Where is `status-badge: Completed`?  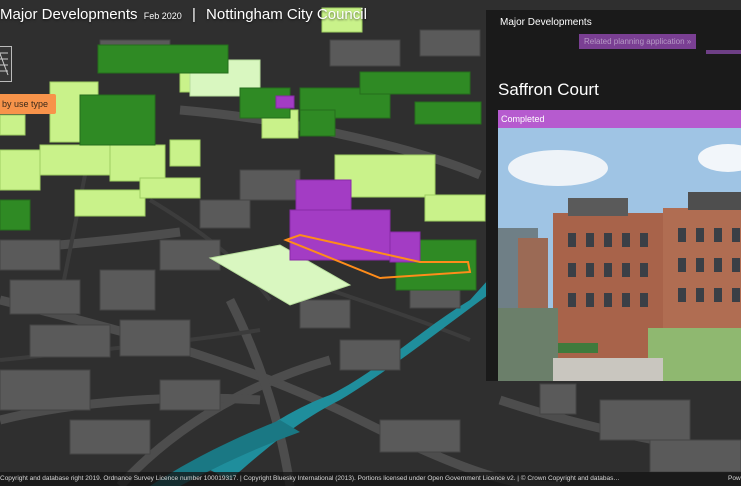
status-badge: Completed is located at coordinates (619, 119).